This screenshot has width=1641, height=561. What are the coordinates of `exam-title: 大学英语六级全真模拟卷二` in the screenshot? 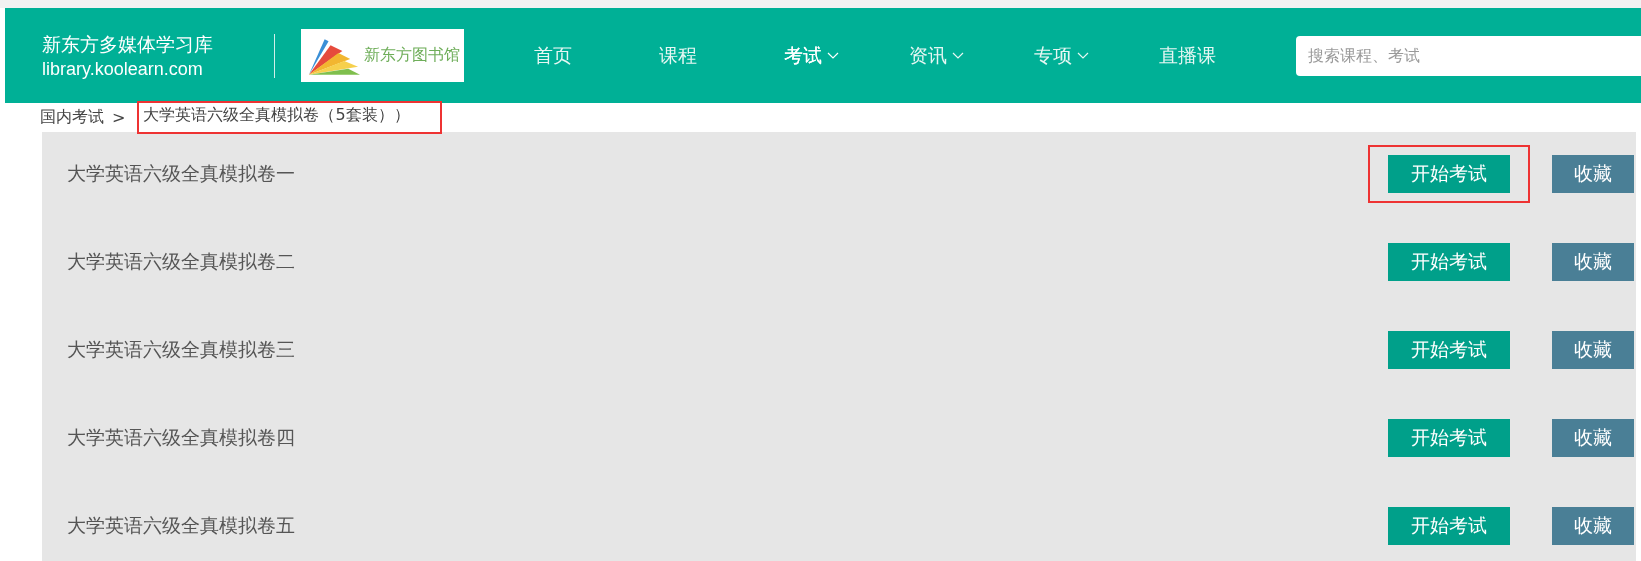 It's located at (181, 261).